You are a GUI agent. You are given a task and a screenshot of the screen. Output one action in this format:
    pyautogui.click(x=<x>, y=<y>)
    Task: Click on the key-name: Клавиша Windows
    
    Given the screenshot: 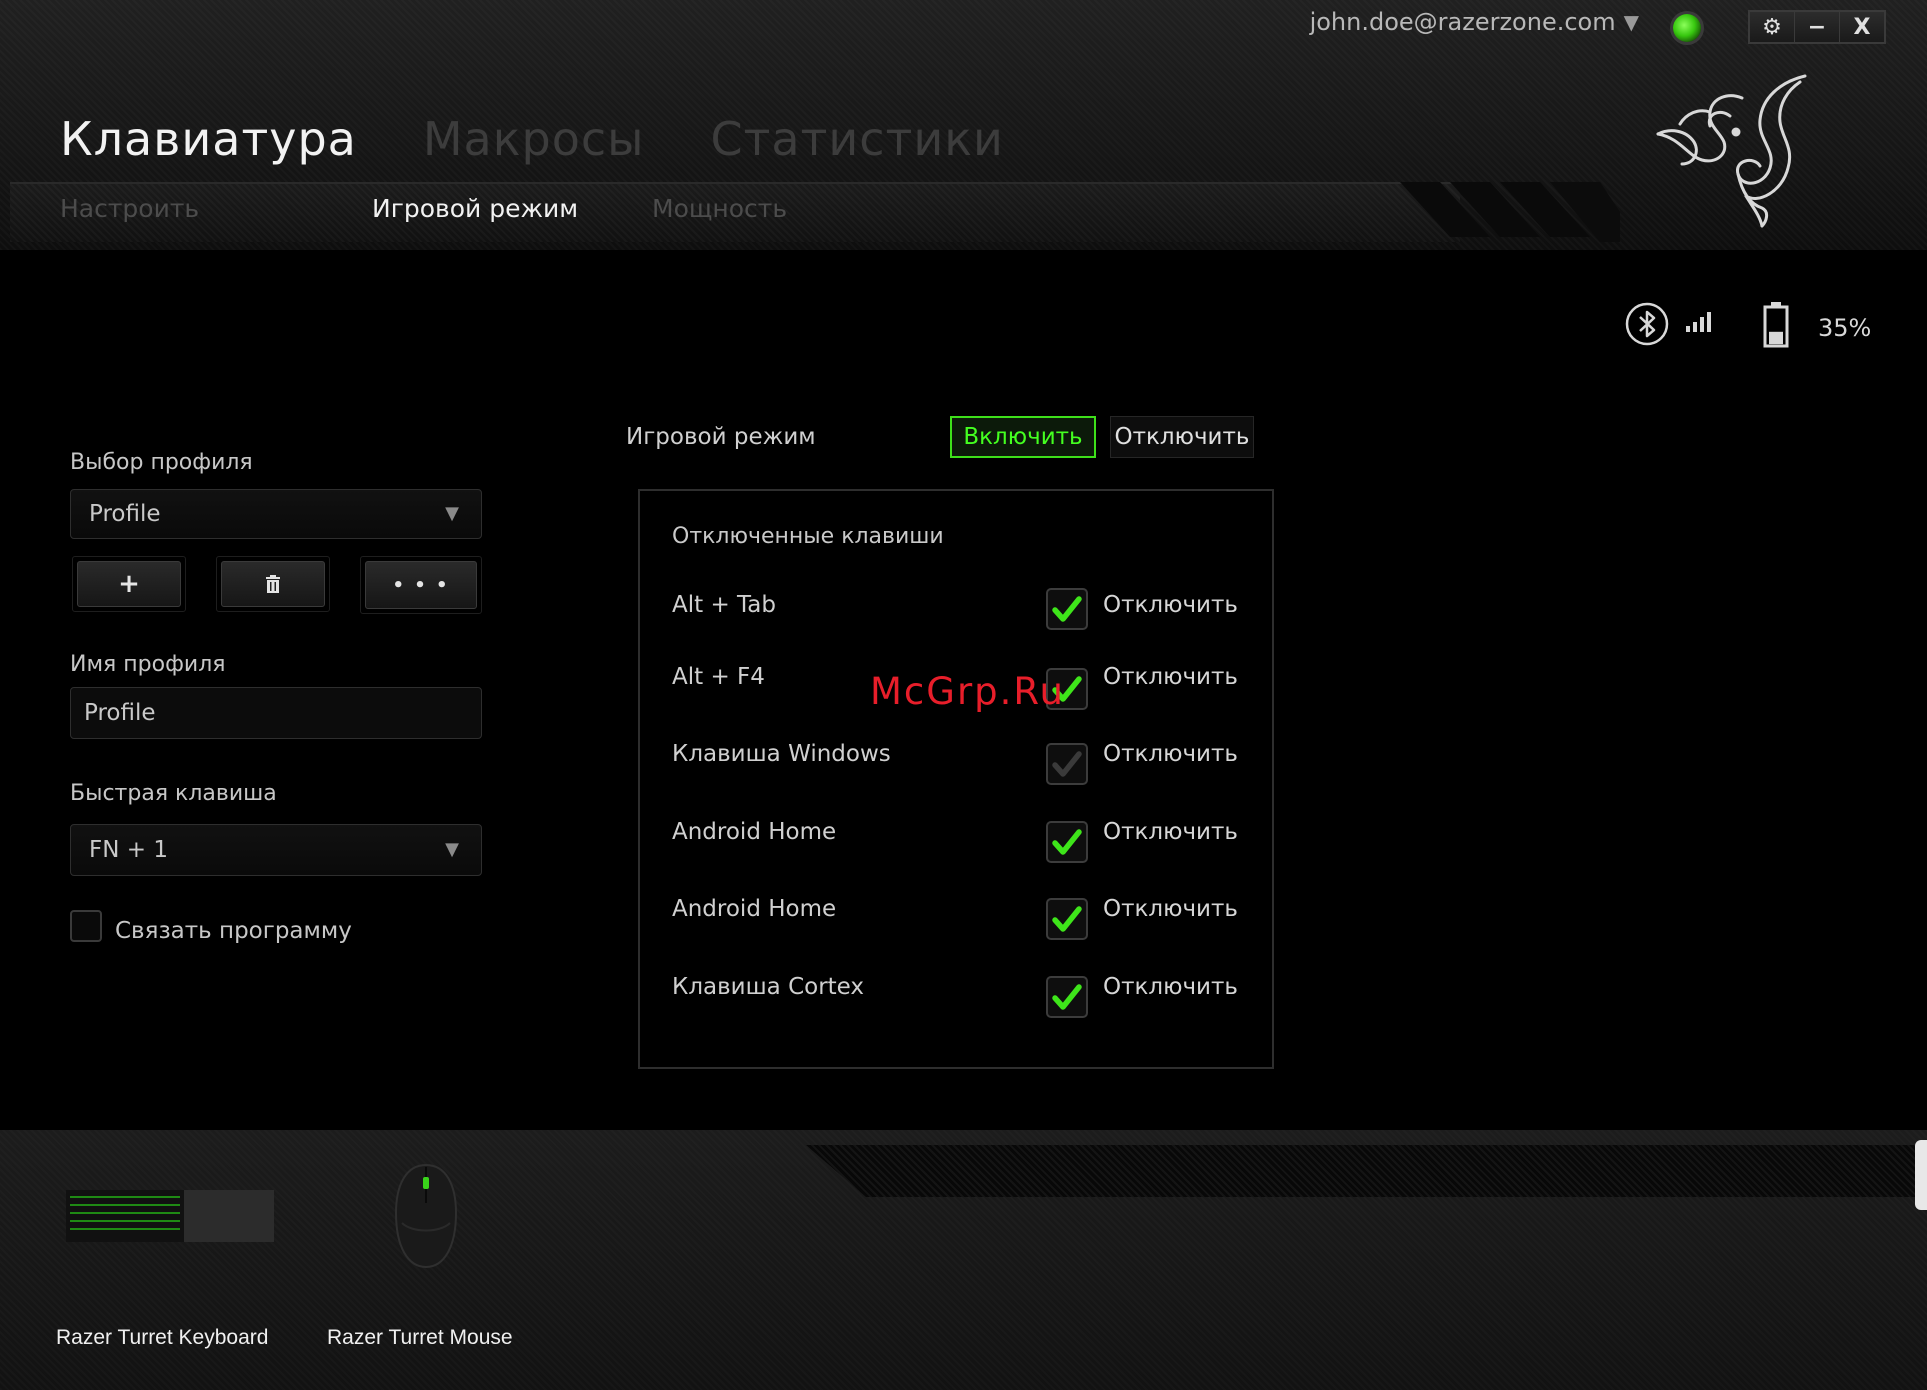 What is the action you would take?
    pyautogui.click(x=781, y=754)
    